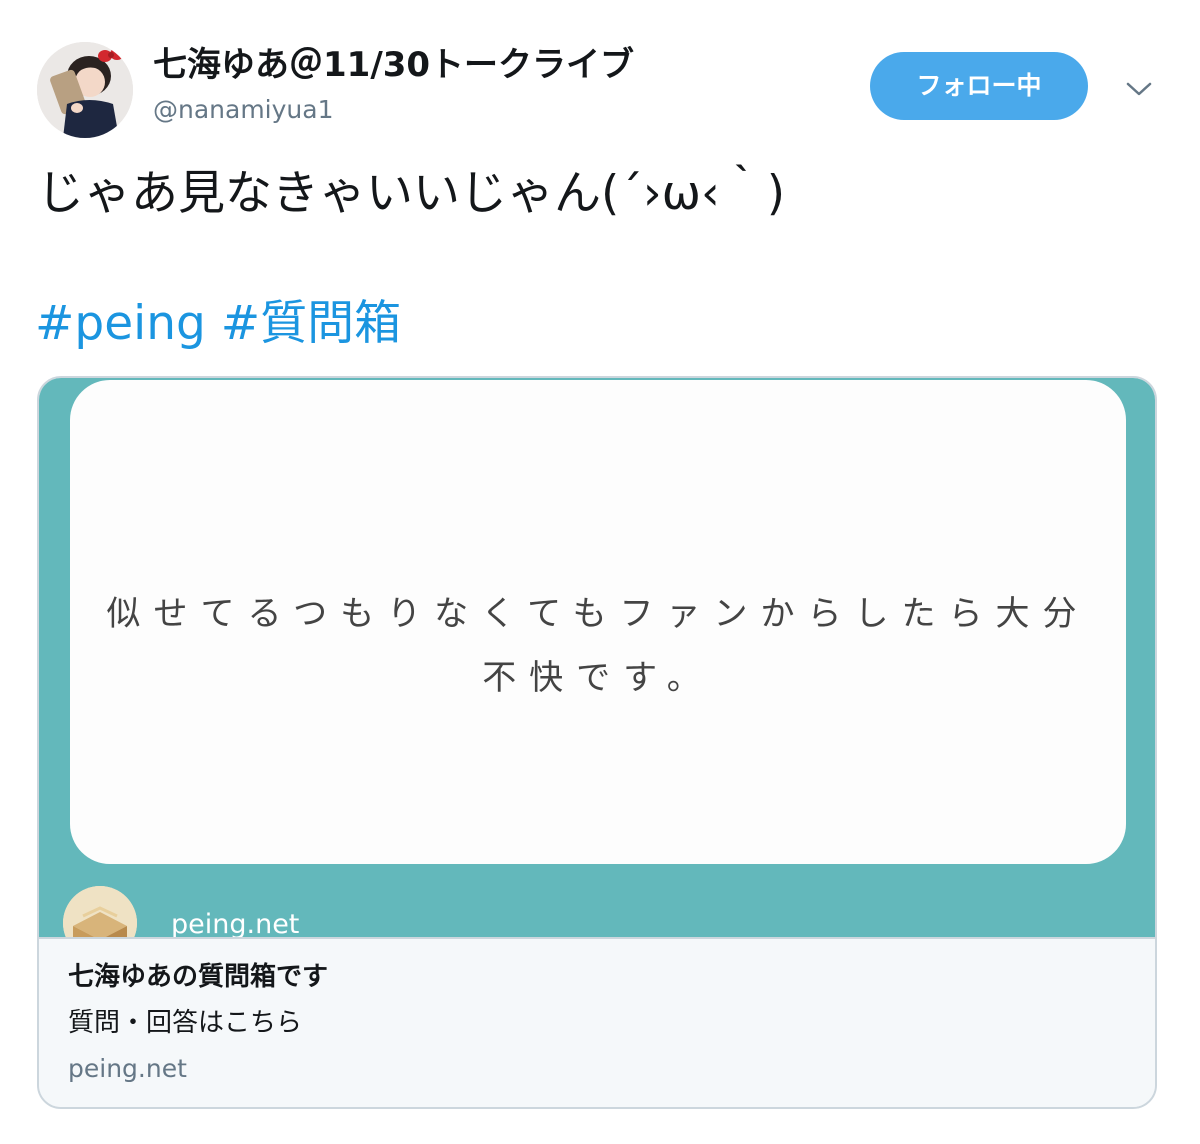  Describe the element at coordinates (1139, 89) in the screenshot. I see `chevron-down-icon` at that location.